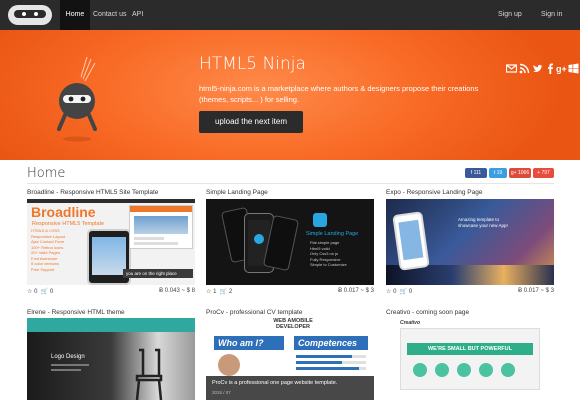 This screenshot has height=400, width=580. I want to click on thumb-banner: WE'RE SMALL BUT POWERFUL, so click(470, 349).